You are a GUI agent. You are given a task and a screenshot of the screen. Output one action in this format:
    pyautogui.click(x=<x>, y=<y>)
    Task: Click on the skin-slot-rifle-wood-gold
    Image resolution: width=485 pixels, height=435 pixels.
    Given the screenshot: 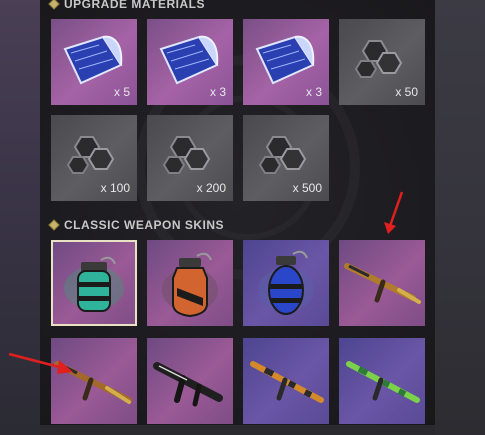 What is the action you would take?
    pyautogui.click(x=382, y=283)
    